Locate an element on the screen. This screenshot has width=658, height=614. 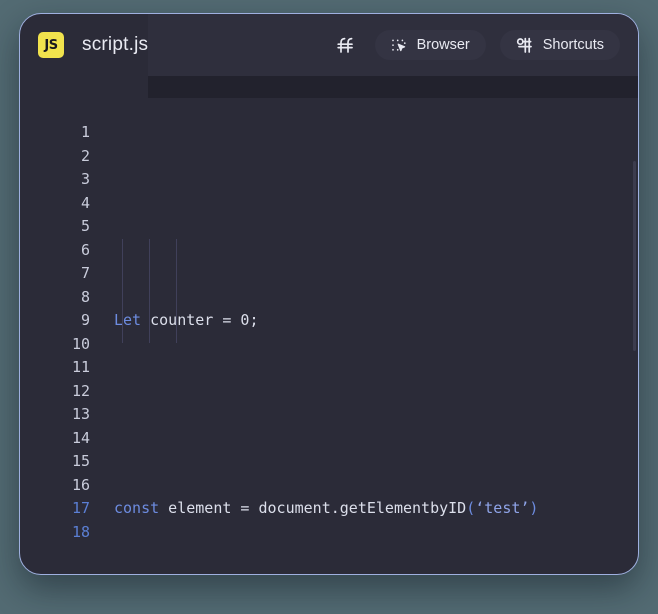
js-file-type-badge: JS is located at coordinates (51, 45).